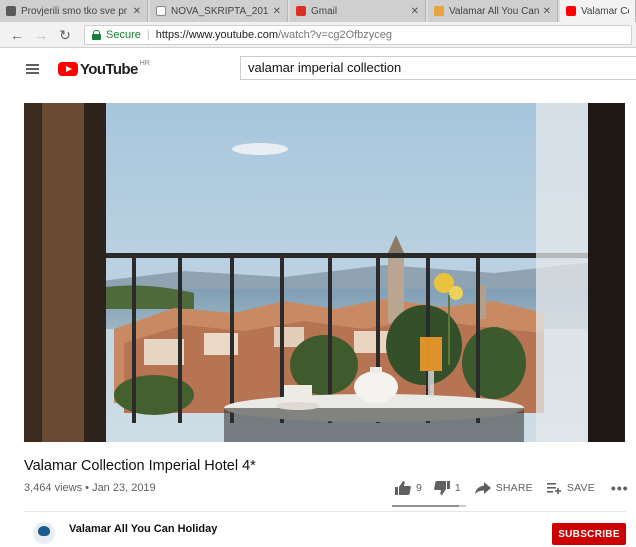 Image resolution: width=636 pixels, height=547 pixels. I want to click on browser-tab: Provjerili smo tko sve pr ✕, so click(74, 11).